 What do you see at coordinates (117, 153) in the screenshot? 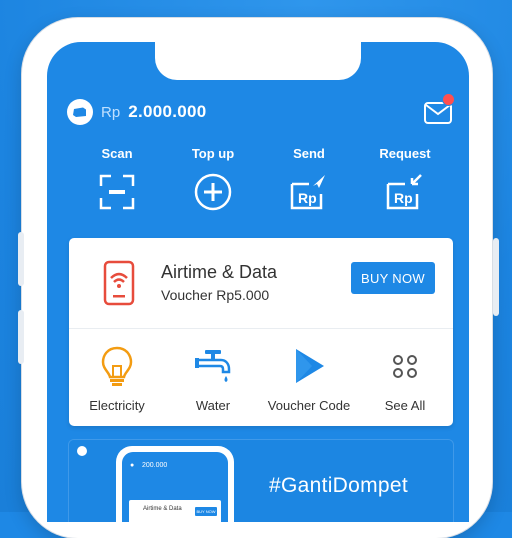
I see `action-label: Scan` at bounding box center [117, 153].